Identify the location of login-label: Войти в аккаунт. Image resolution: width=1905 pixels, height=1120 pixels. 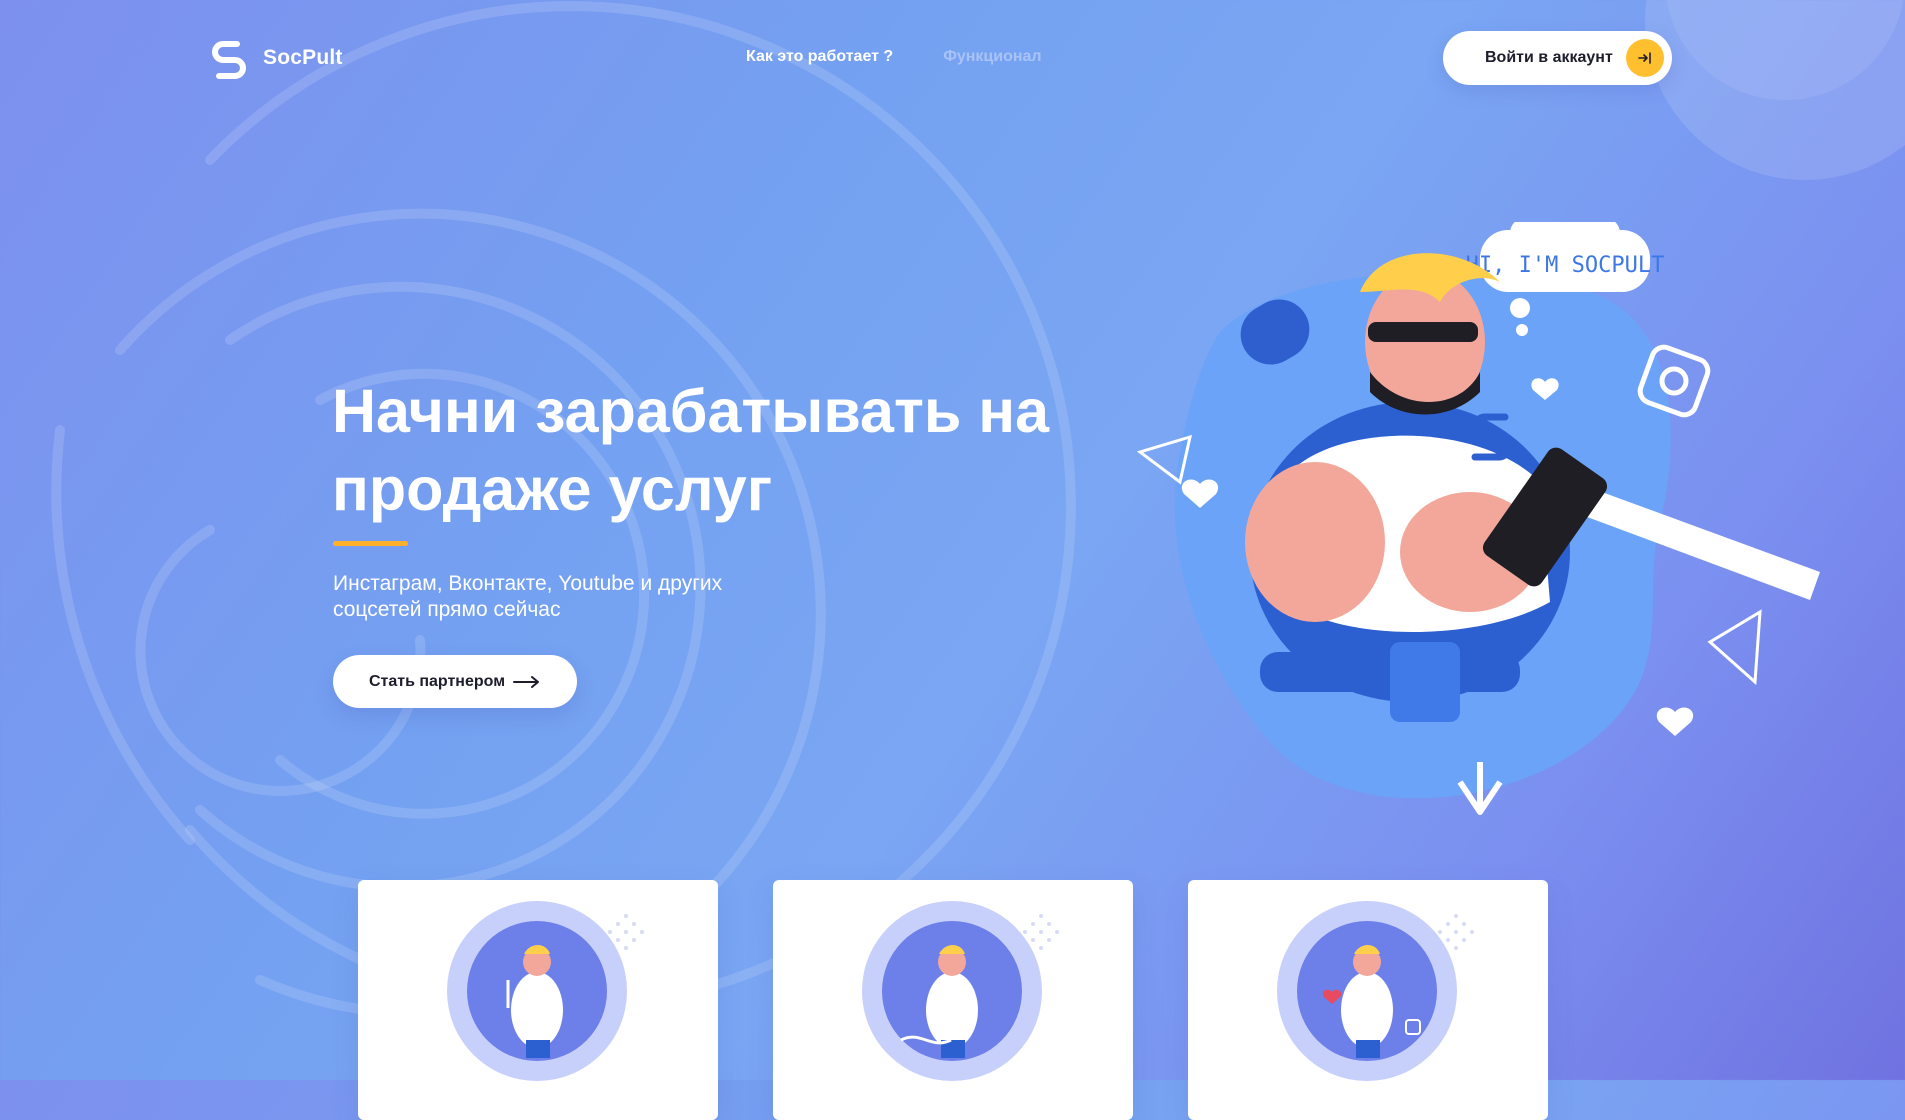
(1549, 57).